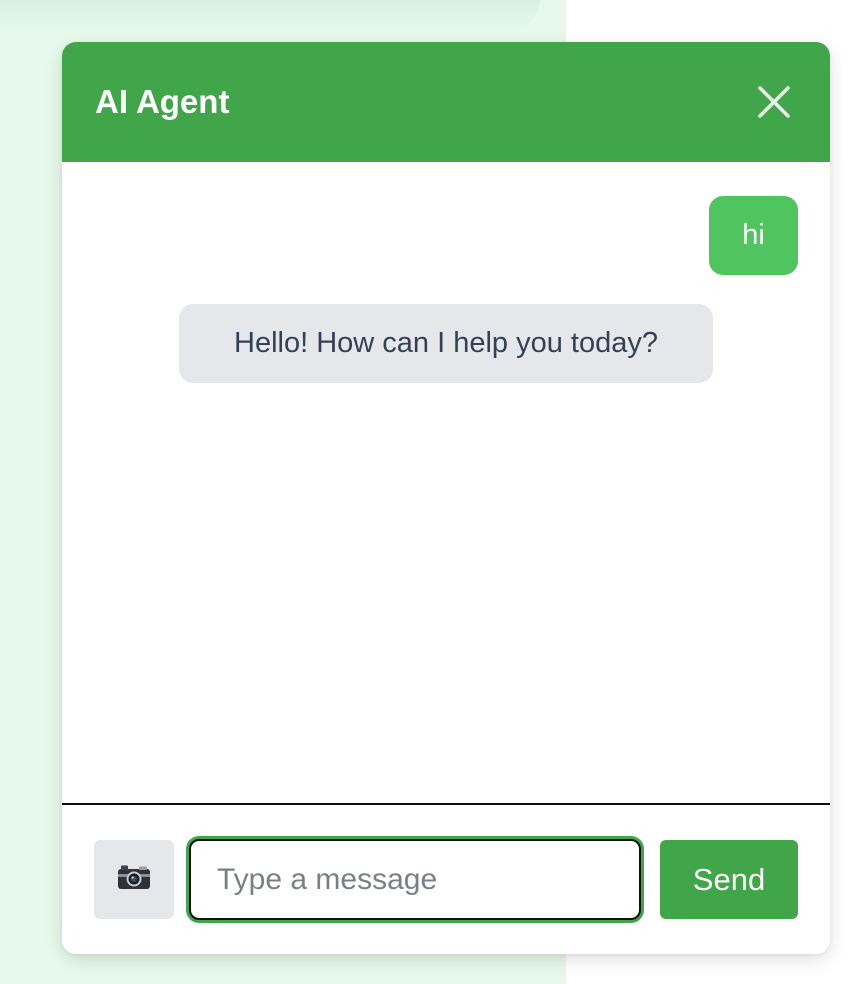  I want to click on close-icon, so click(774, 102).